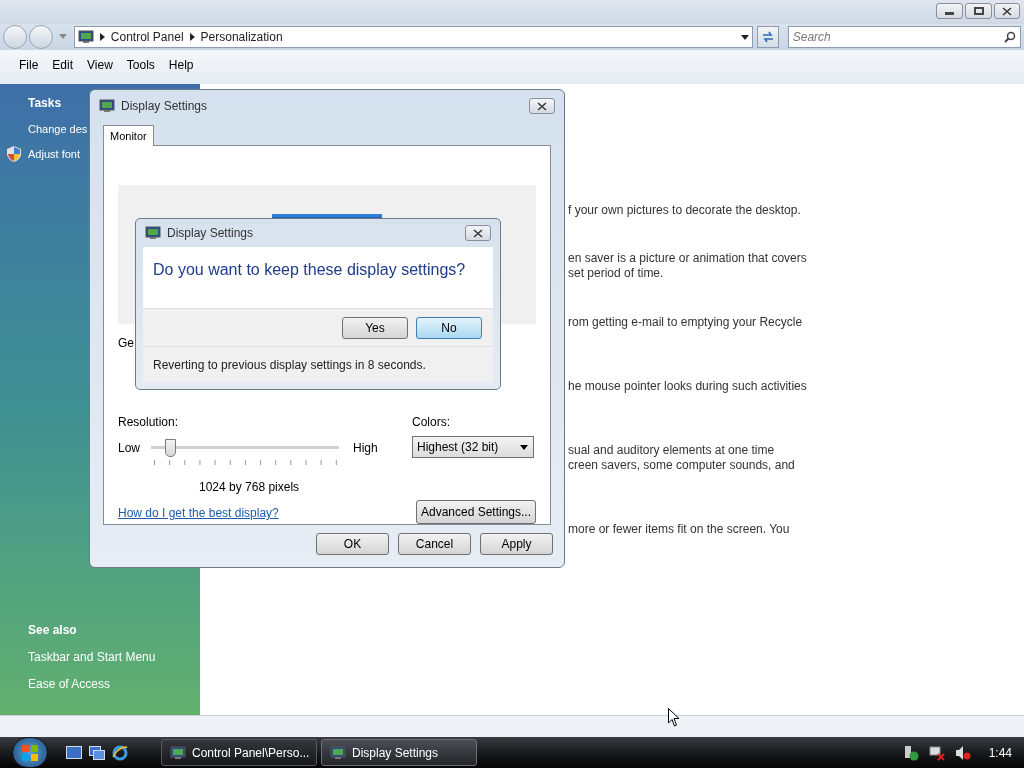 The image size is (1024, 768). Describe the element at coordinates (949, 11) in the screenshot. I see `minimize-button` at that location.